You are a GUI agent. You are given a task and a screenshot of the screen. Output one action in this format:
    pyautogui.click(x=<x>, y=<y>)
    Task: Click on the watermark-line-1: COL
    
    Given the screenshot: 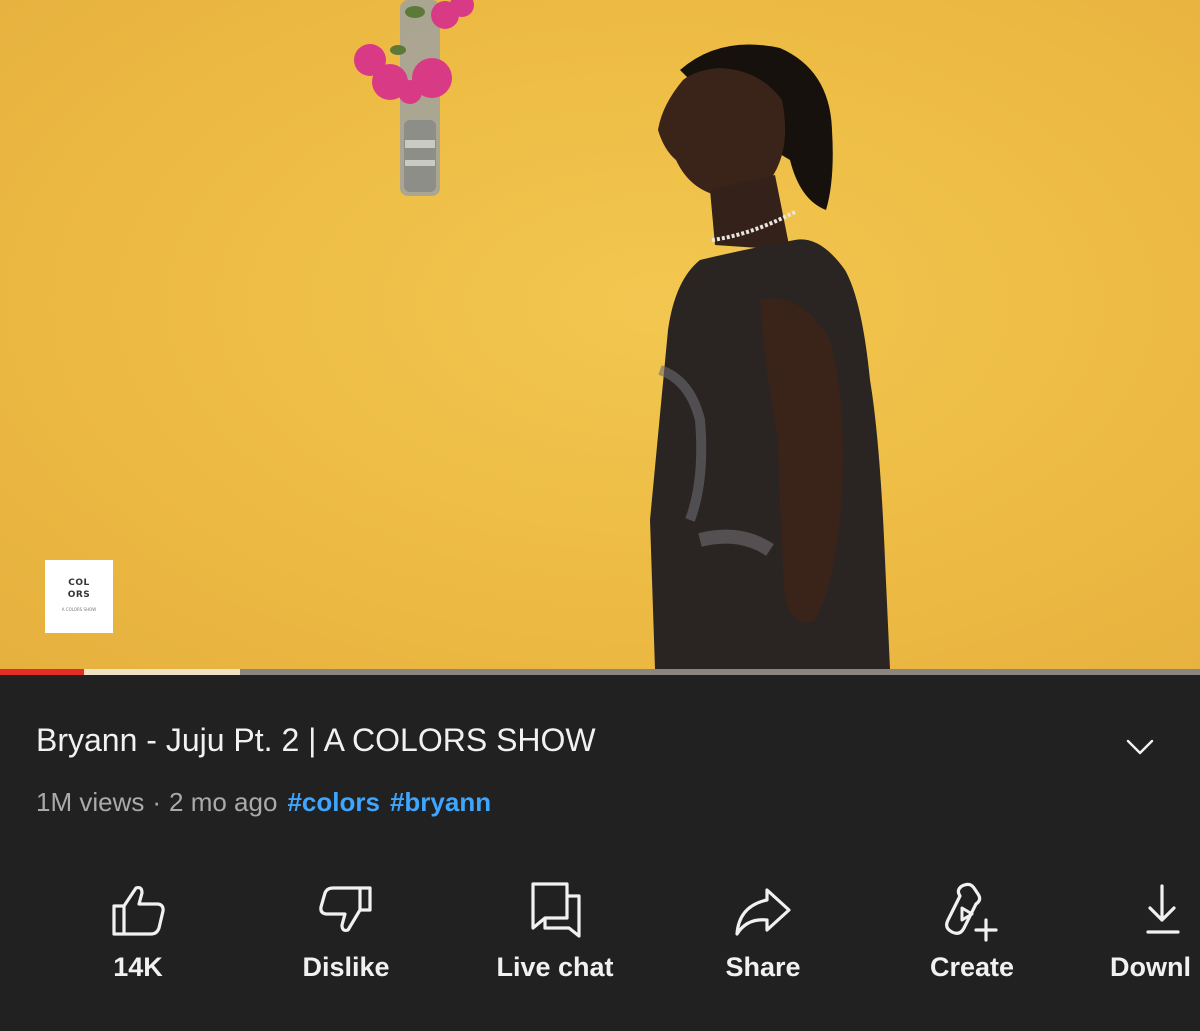 What is the action you would take?
    pyautogui.click(x=79, y=583)
    